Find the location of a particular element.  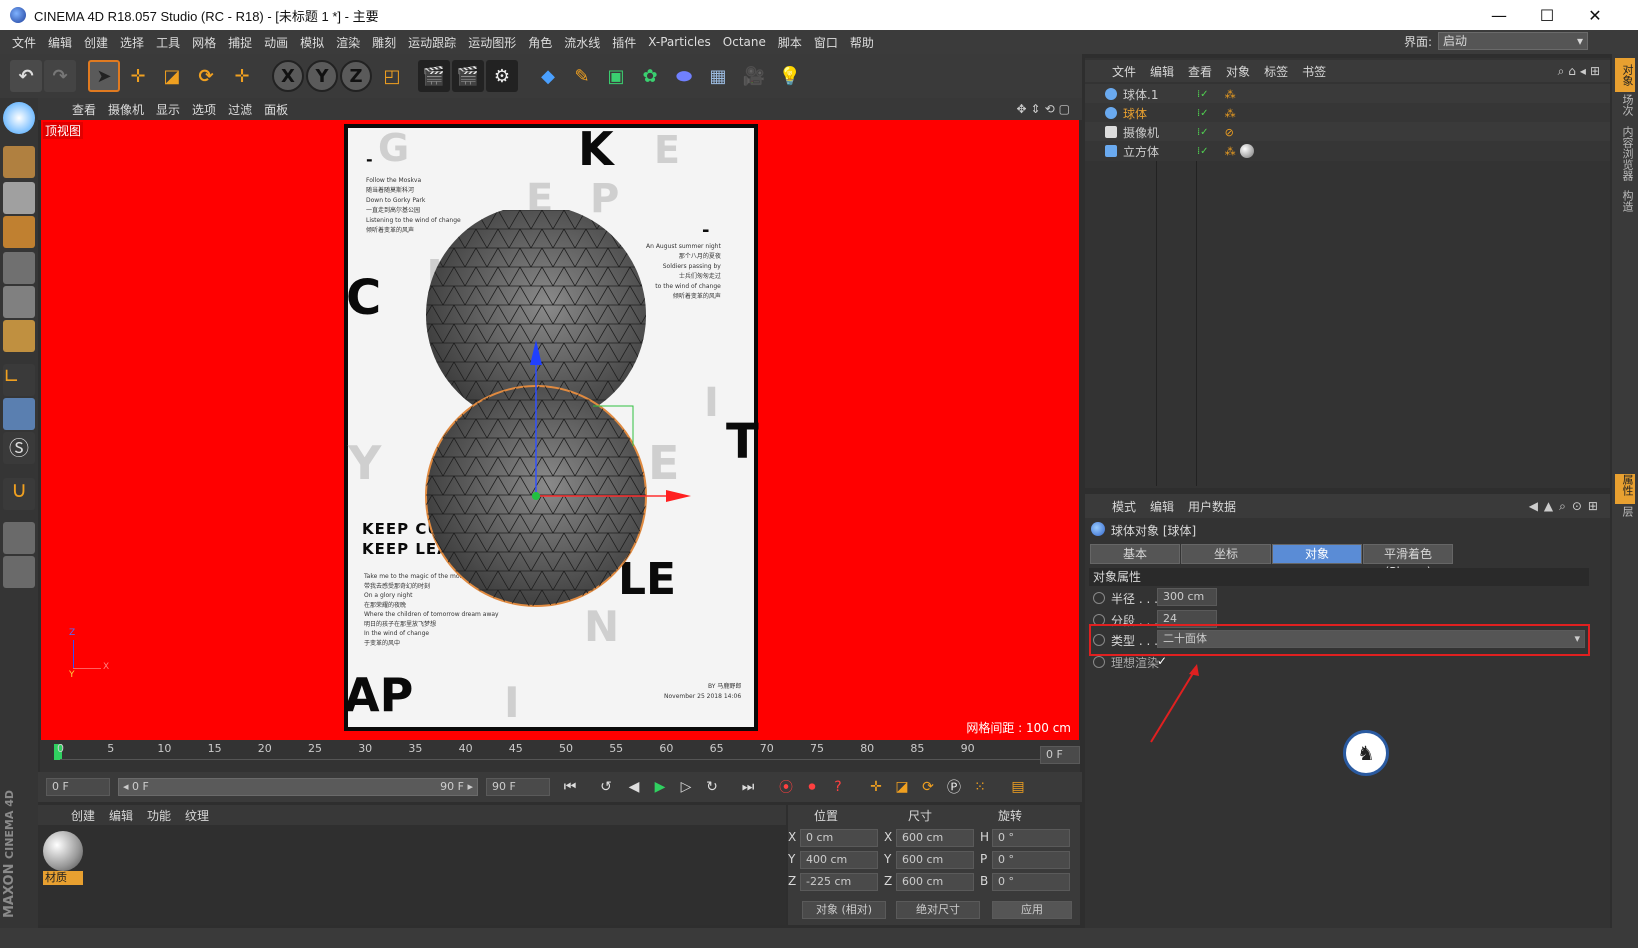

type-animate-radio is located at coordinates (1099, 640).